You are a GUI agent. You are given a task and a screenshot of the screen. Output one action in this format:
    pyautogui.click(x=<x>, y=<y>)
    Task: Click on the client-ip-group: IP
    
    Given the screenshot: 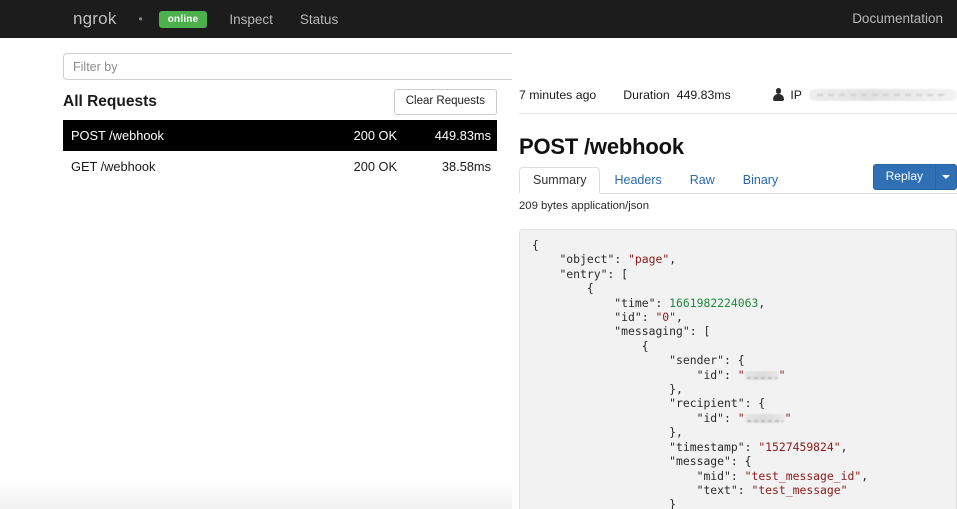 What is the action you would take?
    pyautogui.click(x=864, y=95)
    